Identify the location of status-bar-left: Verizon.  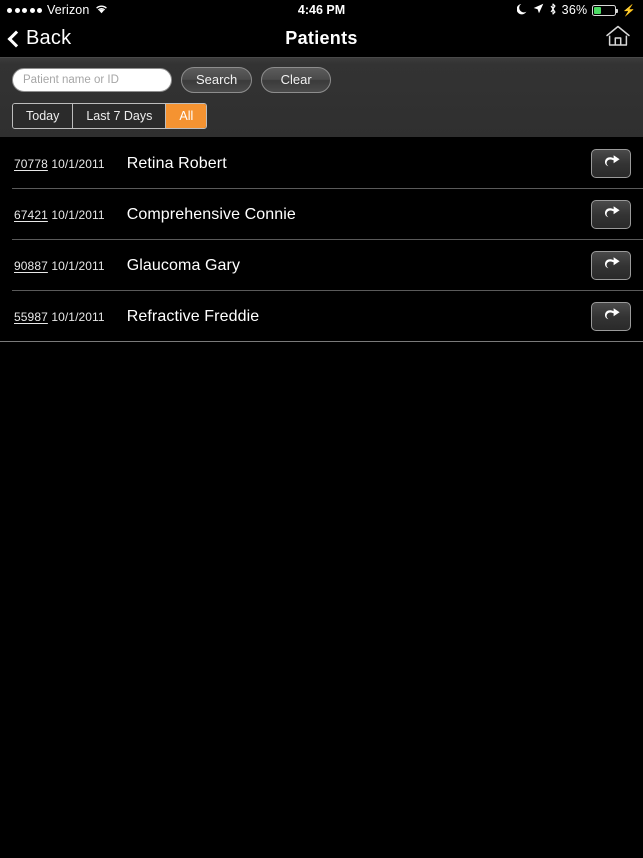
(57, 10).